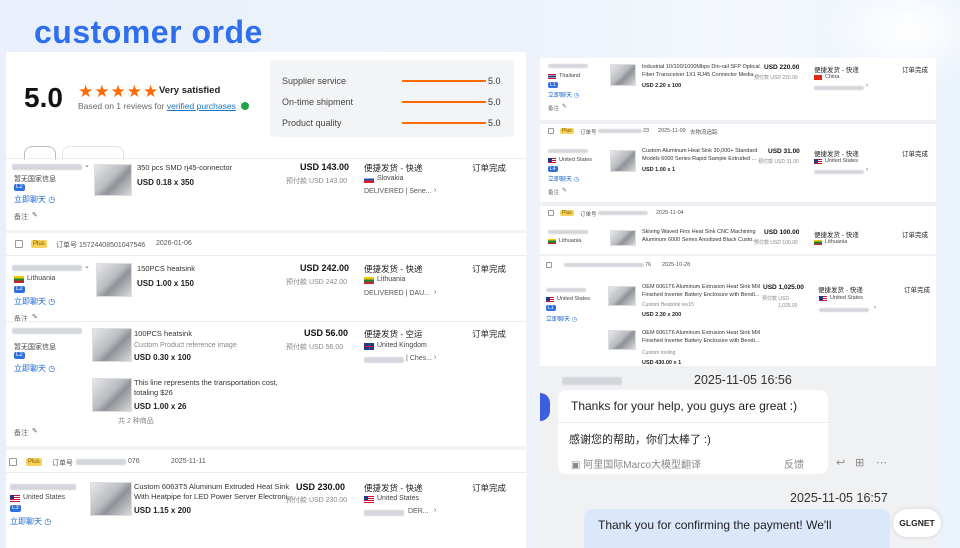 This screenshot has width=960, height=548. What do you see at coordinates (494, 123) in the screenshot?
I see `criteria-value-quality: 5.0` at bounding box center [494, 123].